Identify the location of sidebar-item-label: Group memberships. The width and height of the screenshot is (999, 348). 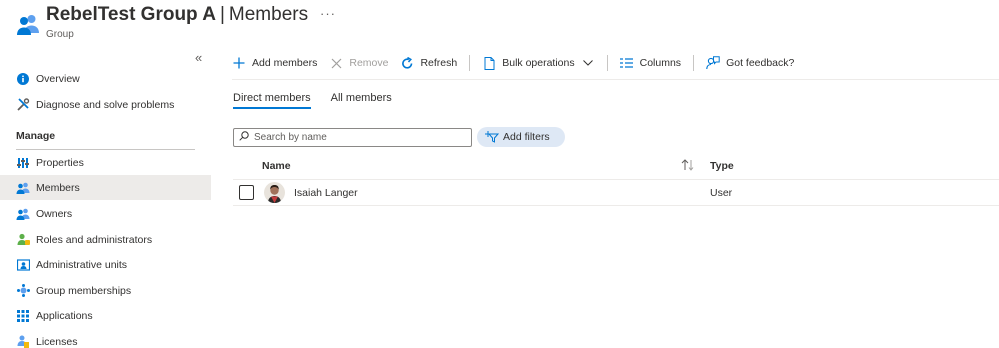
(84, 290).